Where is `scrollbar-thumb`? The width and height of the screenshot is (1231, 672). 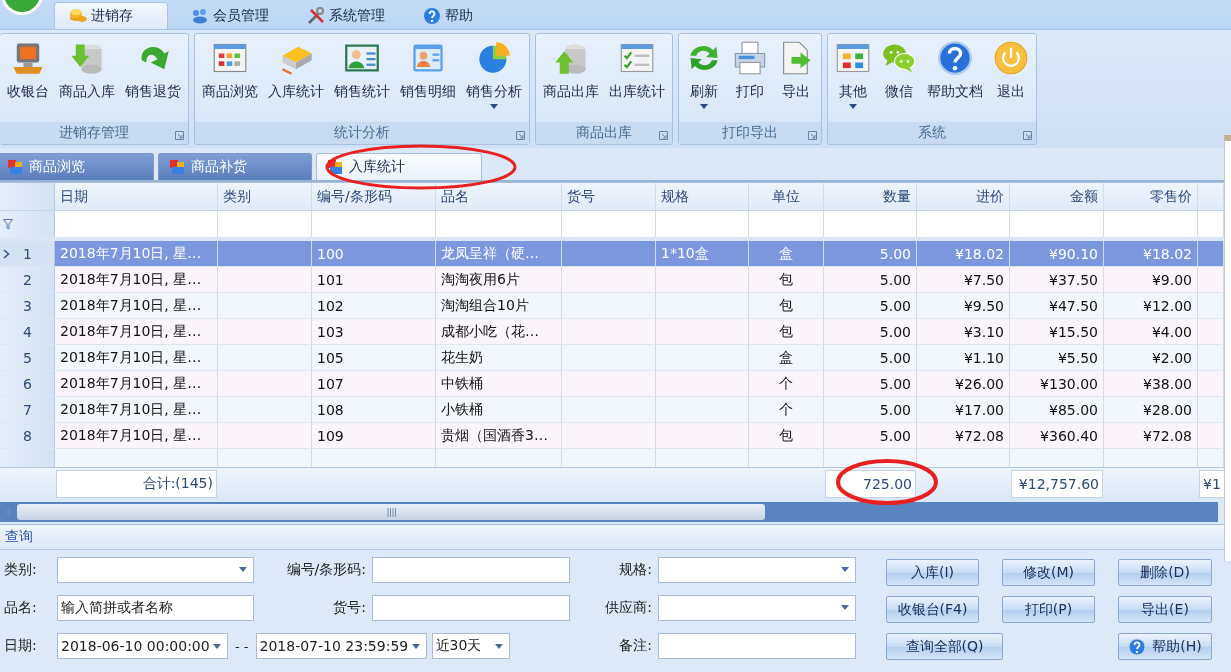
scrollbar-thumb is located at coordinates (391, 512).